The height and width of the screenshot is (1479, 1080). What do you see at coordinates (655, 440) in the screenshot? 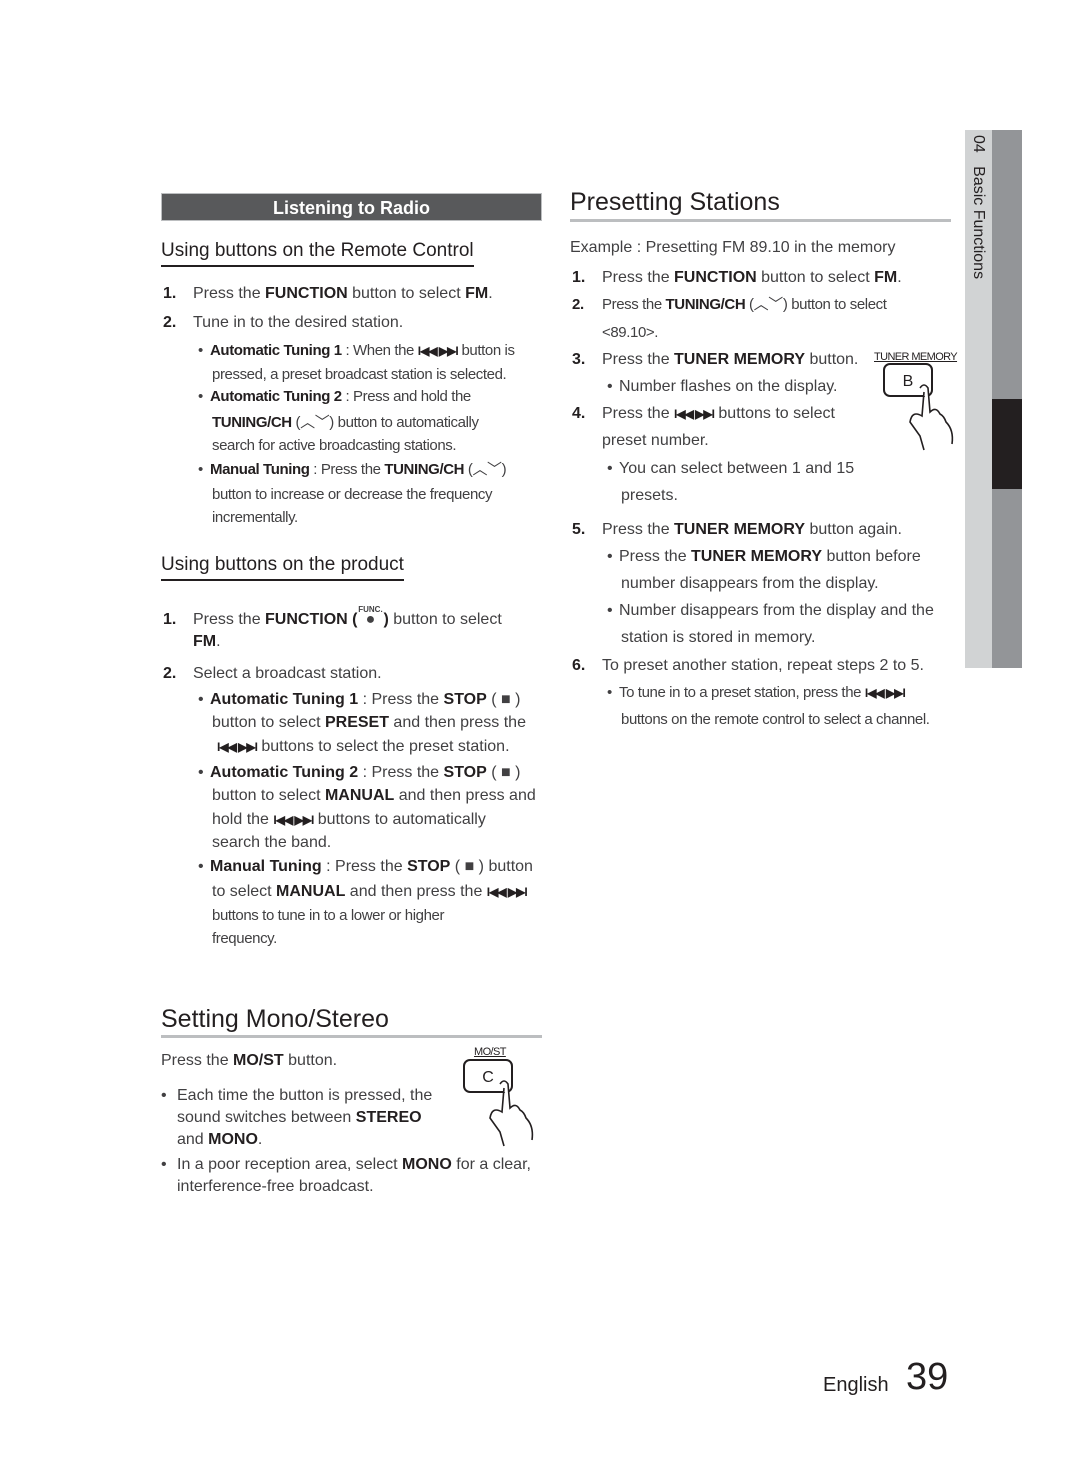
I see `preset-step-4-cont: preset number.` at bounding box center [655, 440].